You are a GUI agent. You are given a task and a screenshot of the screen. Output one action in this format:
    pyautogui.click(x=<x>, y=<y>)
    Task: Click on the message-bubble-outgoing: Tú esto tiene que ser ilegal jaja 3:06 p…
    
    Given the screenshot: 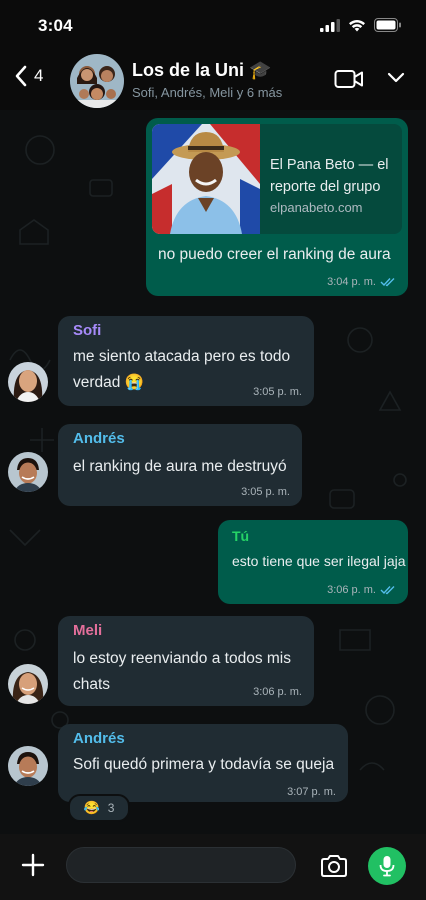 What is the action you would take?
    pyautogui.click(x=313, y=562)
    